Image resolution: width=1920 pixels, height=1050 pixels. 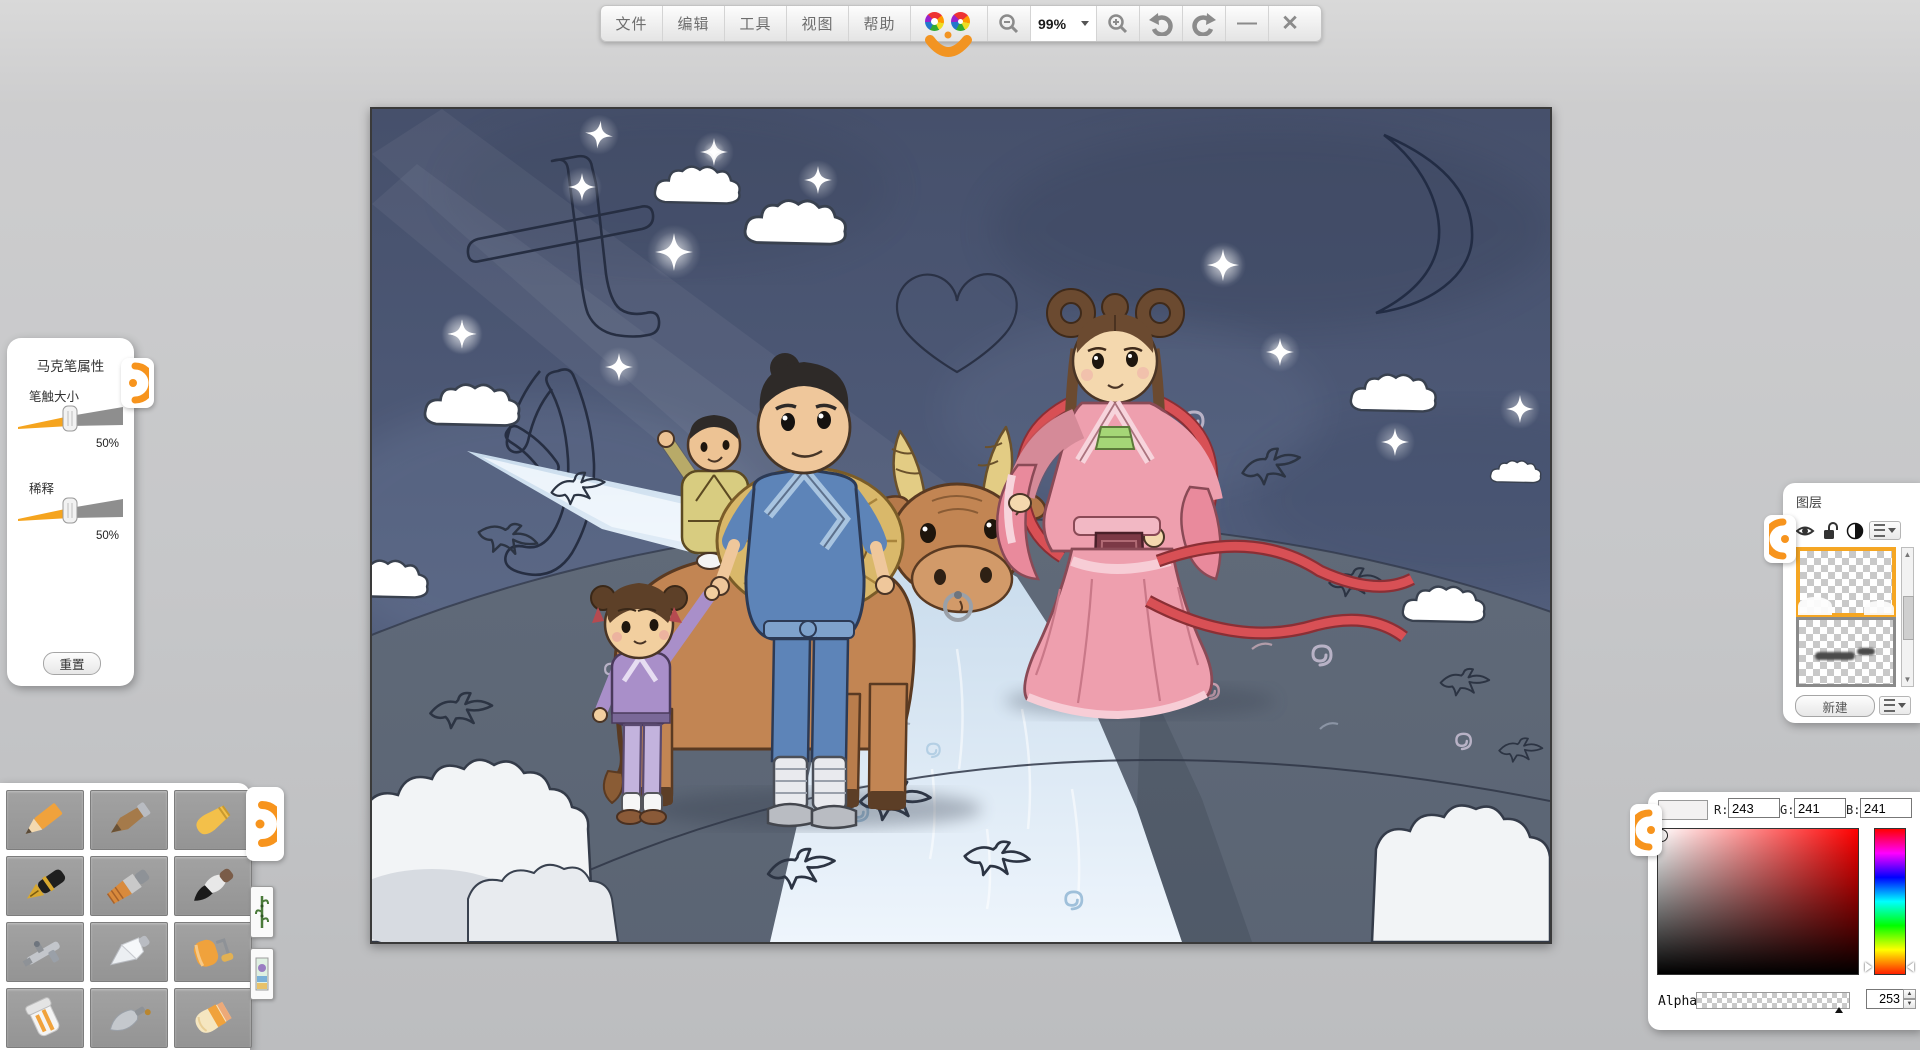 What do you see at coordinates (1820, 808) in the screenshot?
I see `green-input` at bounding box center [1820, 808].